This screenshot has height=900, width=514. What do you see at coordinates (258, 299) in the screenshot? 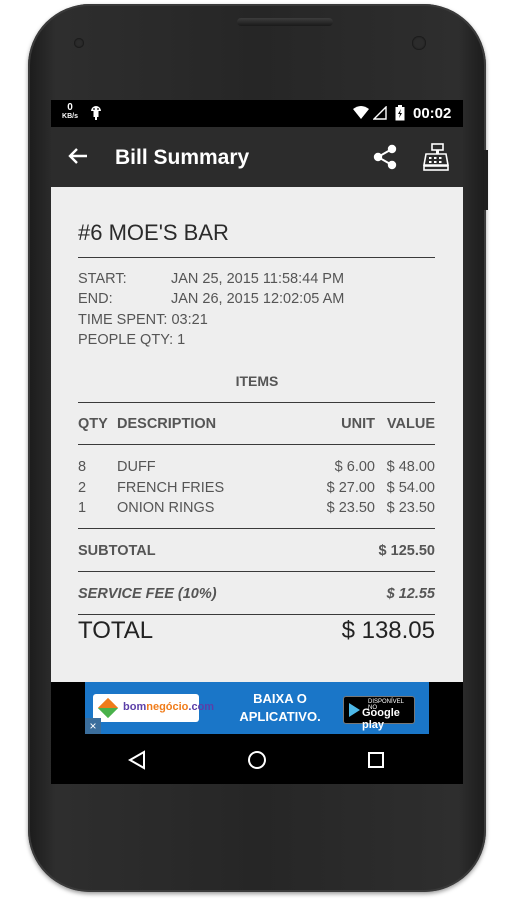
I see `end-value: JAN 26, 2015 12:02:05 AM` at bounding box center [258, 299].